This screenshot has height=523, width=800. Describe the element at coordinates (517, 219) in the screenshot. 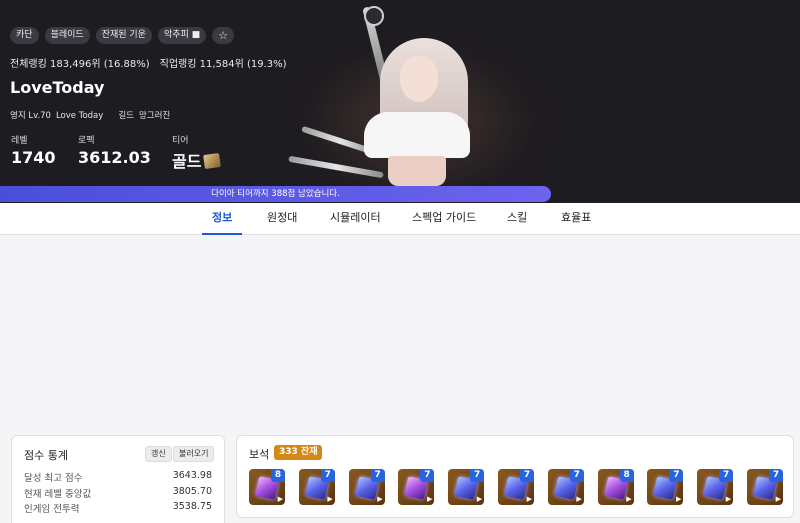

I see `tab-skill: 스킬` at that location.